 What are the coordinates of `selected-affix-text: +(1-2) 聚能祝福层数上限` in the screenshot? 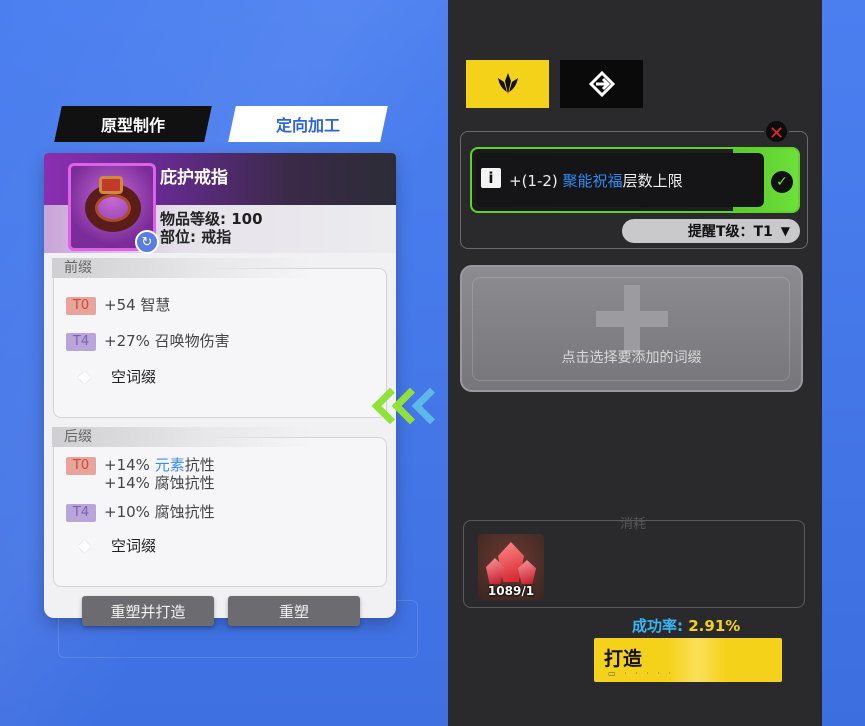 It's located at (596, 180).